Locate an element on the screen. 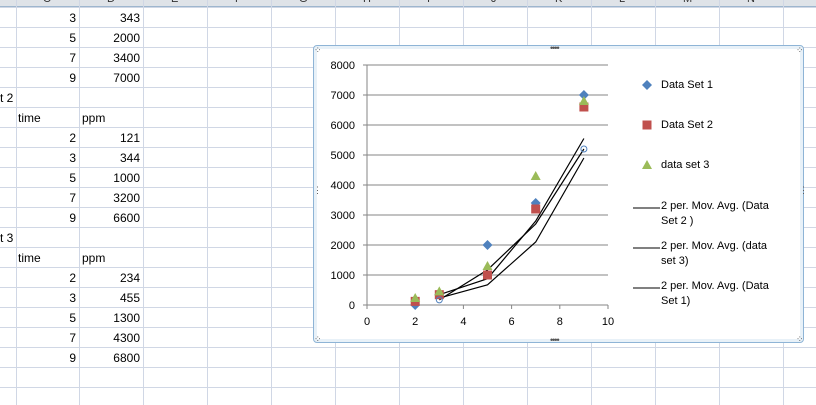 The image size is (816, 405). x-tick-label: 10 is located at coordinates (608, 322).